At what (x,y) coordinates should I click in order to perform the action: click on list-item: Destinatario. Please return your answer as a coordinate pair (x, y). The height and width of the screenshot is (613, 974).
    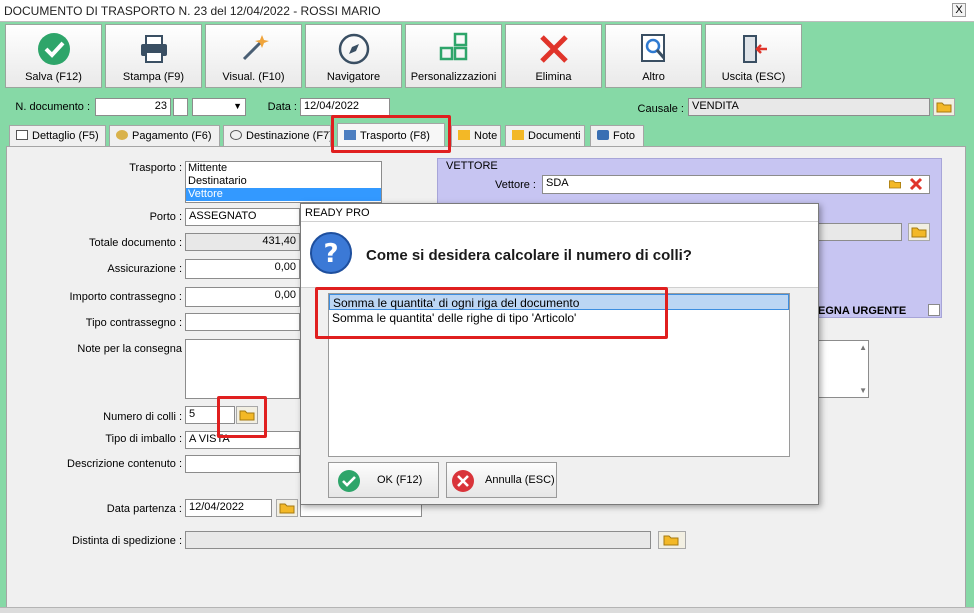
    Looking at the image, I should click on (283, 181).